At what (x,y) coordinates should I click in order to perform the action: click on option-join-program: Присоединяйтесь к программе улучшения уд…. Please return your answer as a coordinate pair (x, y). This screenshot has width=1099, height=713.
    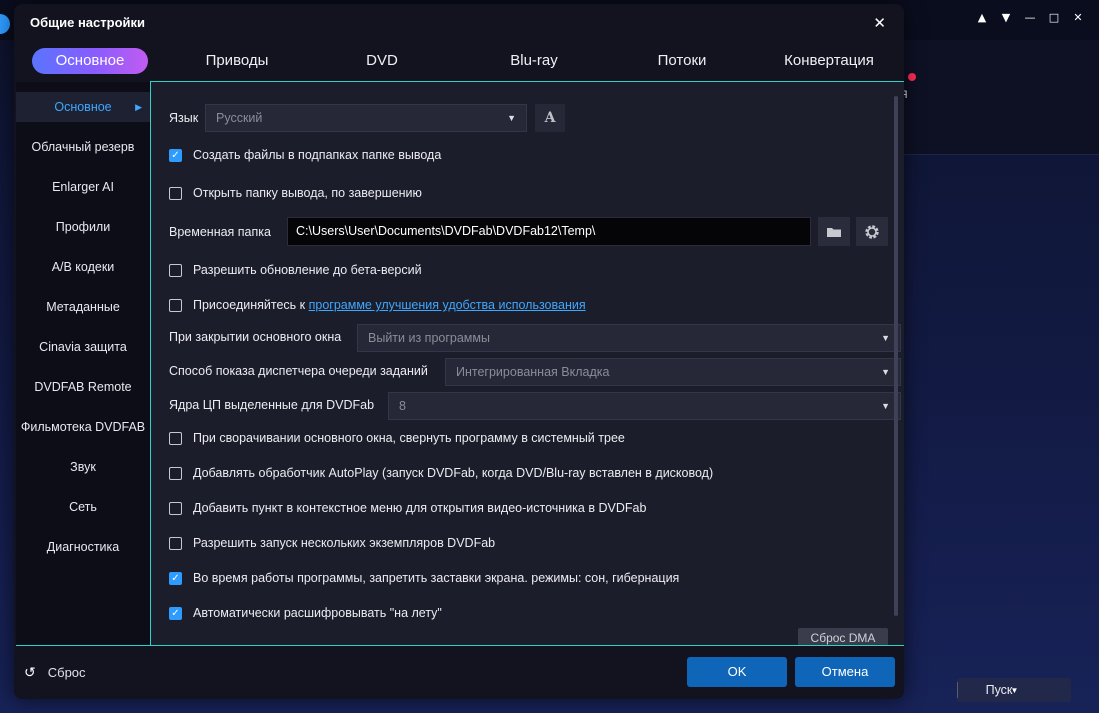
    Looking at the image, I should click on (377, 305).